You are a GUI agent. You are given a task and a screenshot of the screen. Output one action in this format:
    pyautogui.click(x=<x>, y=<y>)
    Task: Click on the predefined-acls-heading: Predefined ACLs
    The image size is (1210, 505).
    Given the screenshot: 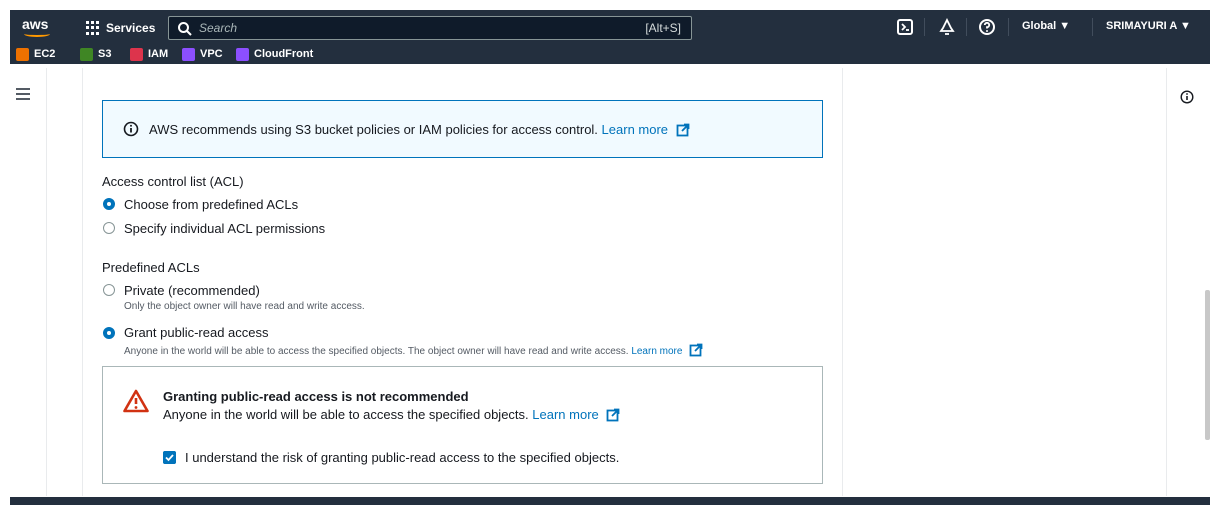 What is the action you would take?
    pyautogui.click(x=151, y=267)
    